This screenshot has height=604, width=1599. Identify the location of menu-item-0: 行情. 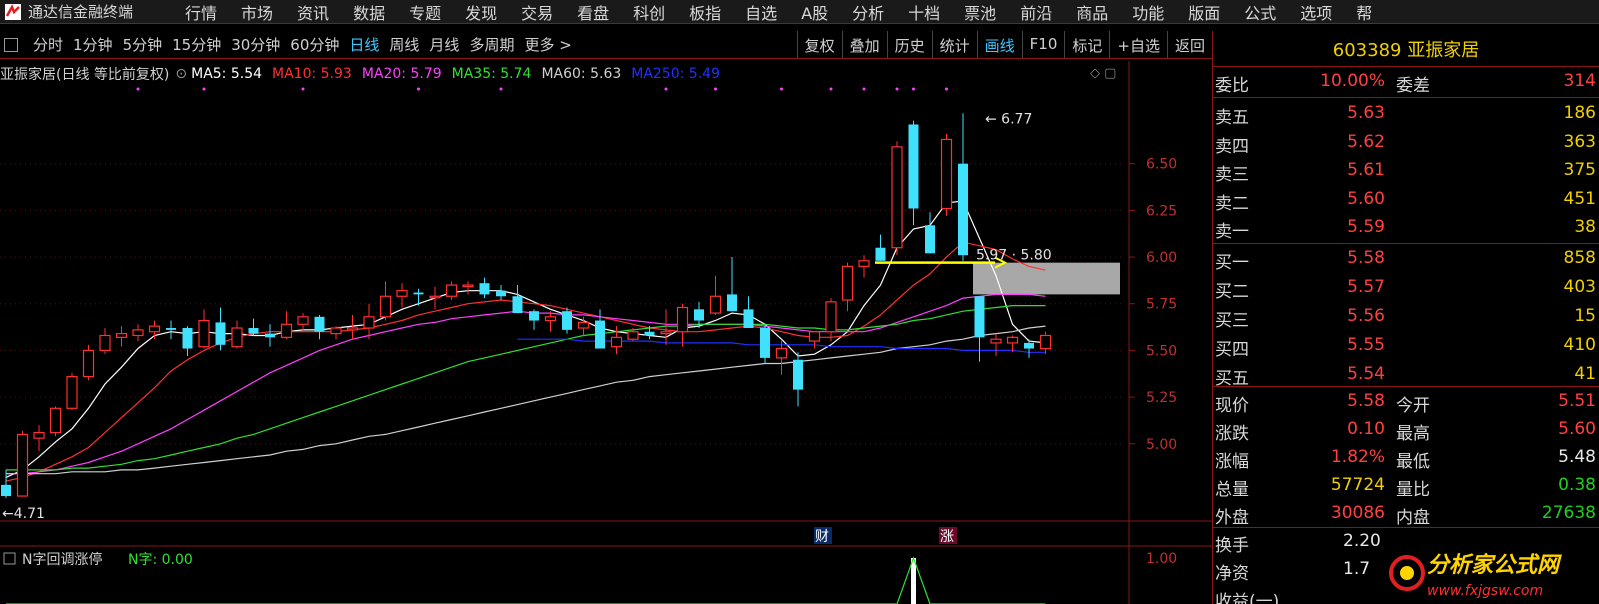
(201, 11).